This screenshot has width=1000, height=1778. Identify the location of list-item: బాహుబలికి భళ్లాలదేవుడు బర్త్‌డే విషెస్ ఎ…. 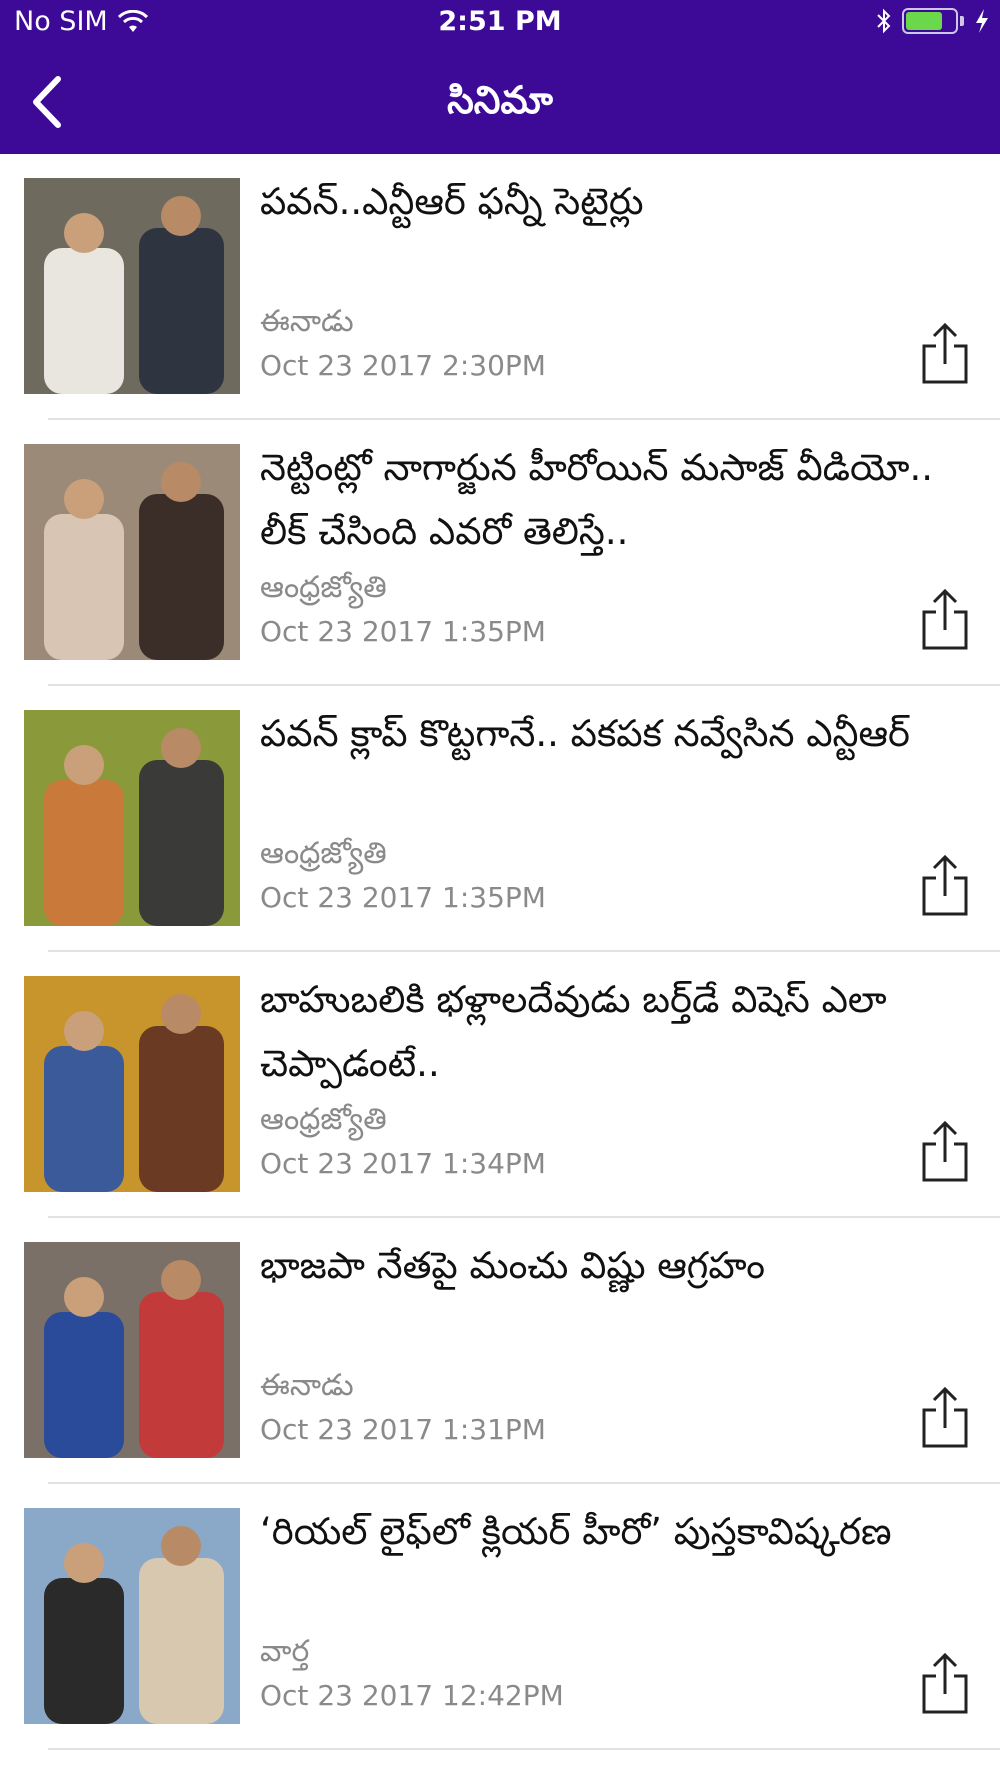
(500, 1085).